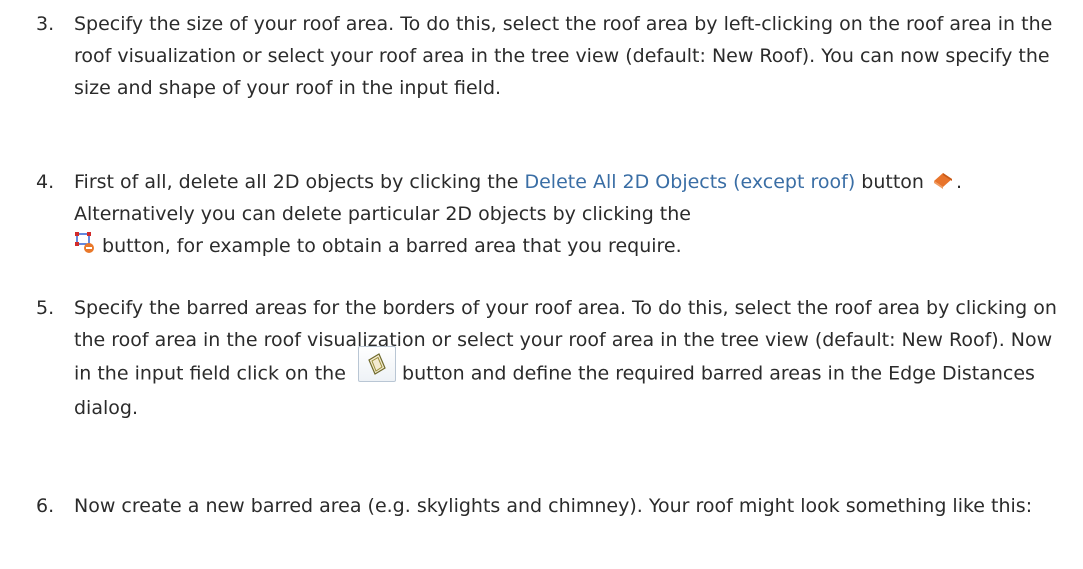 The height and width of the screenshot is (569, 1083). I want to click on step-text-part: button, so click(889, 182).